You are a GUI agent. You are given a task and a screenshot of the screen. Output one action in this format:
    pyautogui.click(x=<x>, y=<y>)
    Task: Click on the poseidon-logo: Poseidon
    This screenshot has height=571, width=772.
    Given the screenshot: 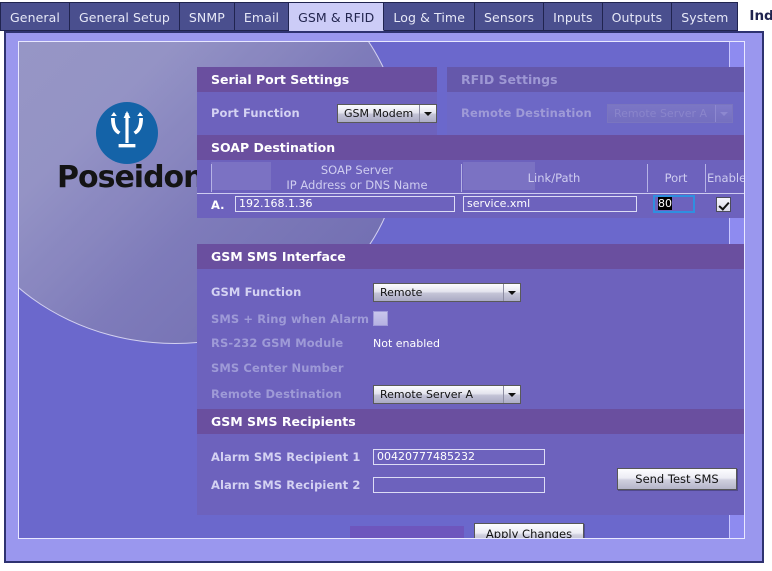 What is the action you would take?
    pyautogui.click(x=131, y=148)
    